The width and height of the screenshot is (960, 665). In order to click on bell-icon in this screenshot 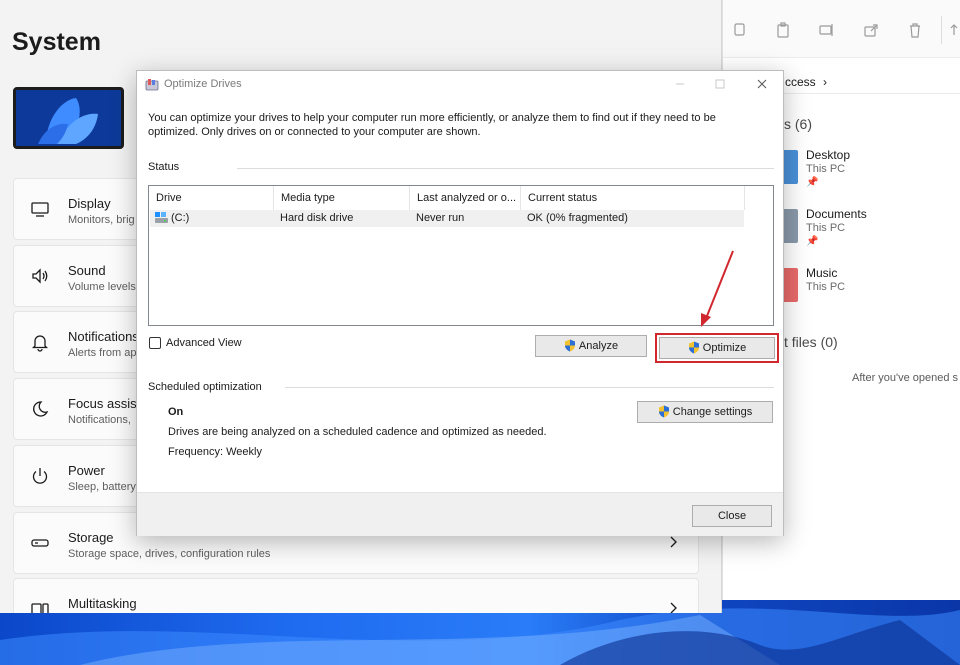, I will do `click(40, 343)`.